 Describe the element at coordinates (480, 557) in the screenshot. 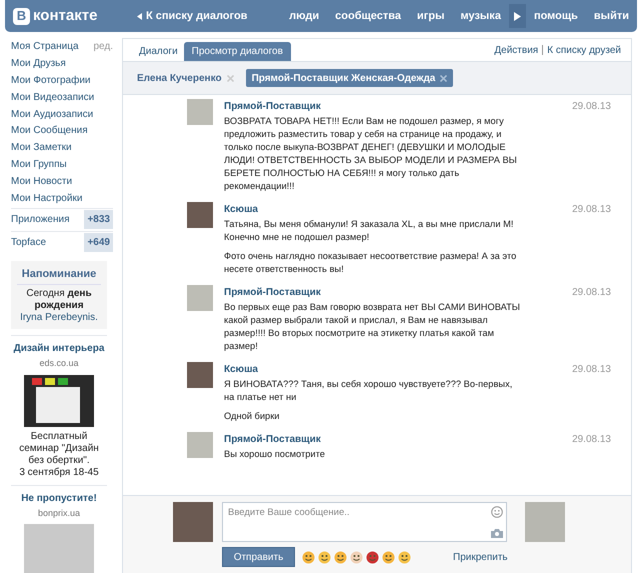

I see `attach-link: Прикрепить` at that location.